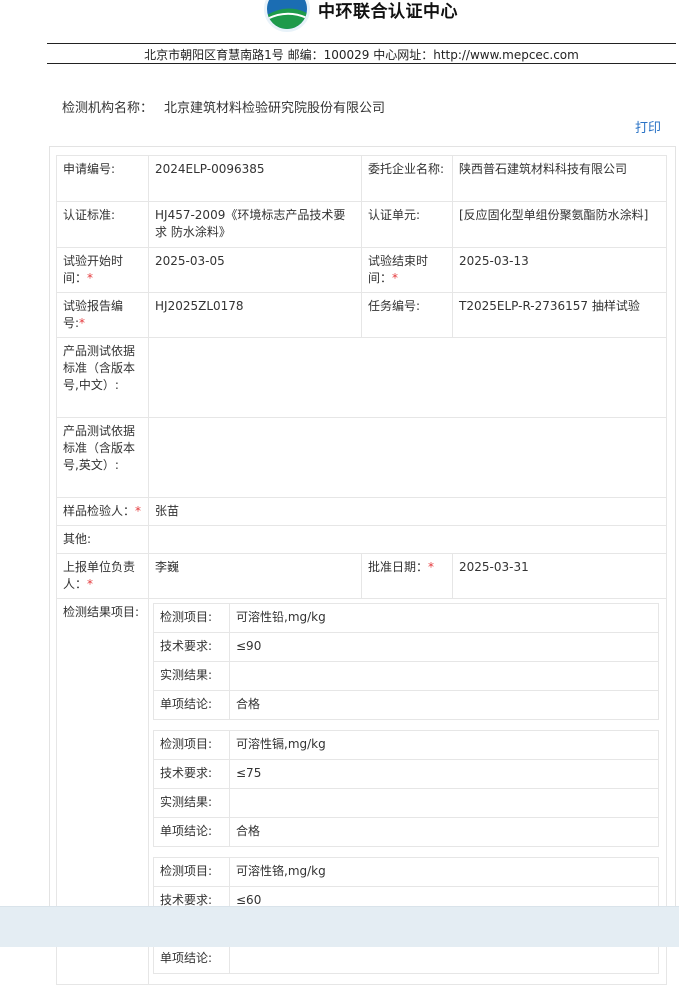 This screenshot has height=985, width=679. I want to click on reporter-label: 上报单位负责人：, so click(99, 575).